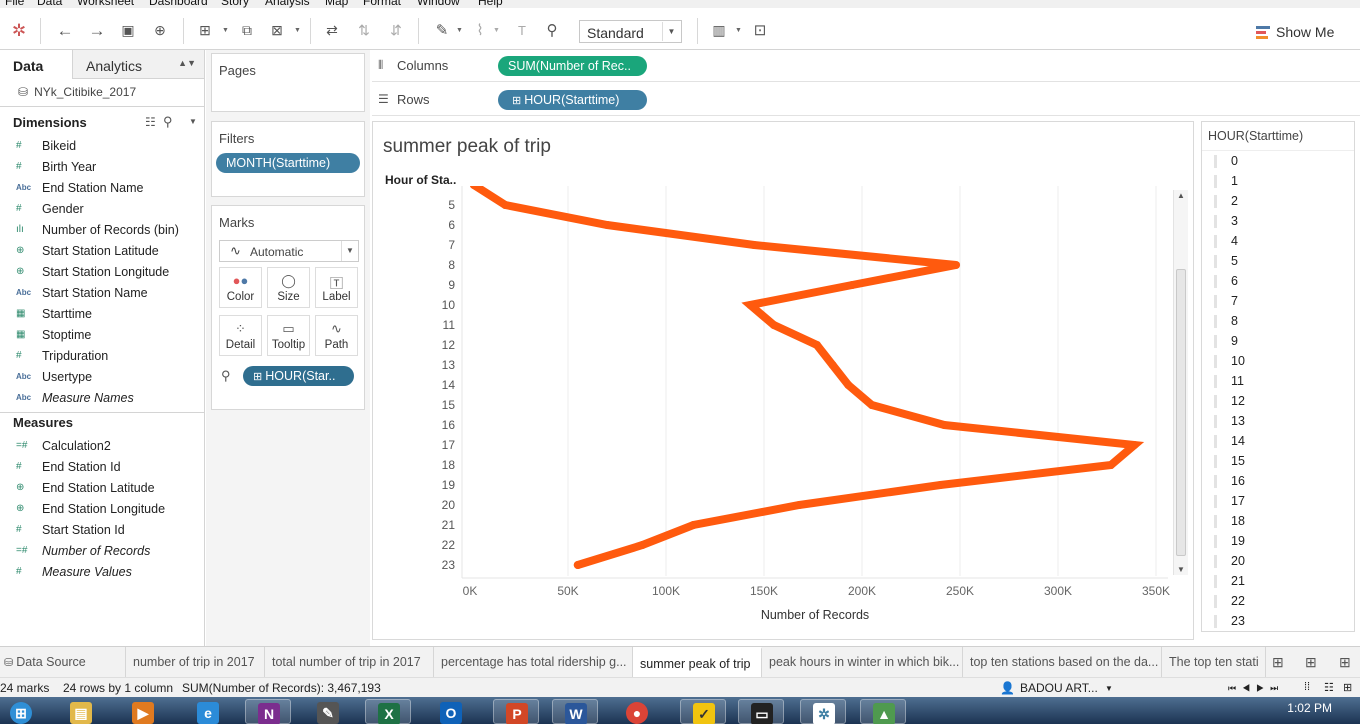  What do you see at coordinates (195, 662) in the screenshot?
I see `sheet-tab: number of trip in 2017` at bounding box center [195, 662].